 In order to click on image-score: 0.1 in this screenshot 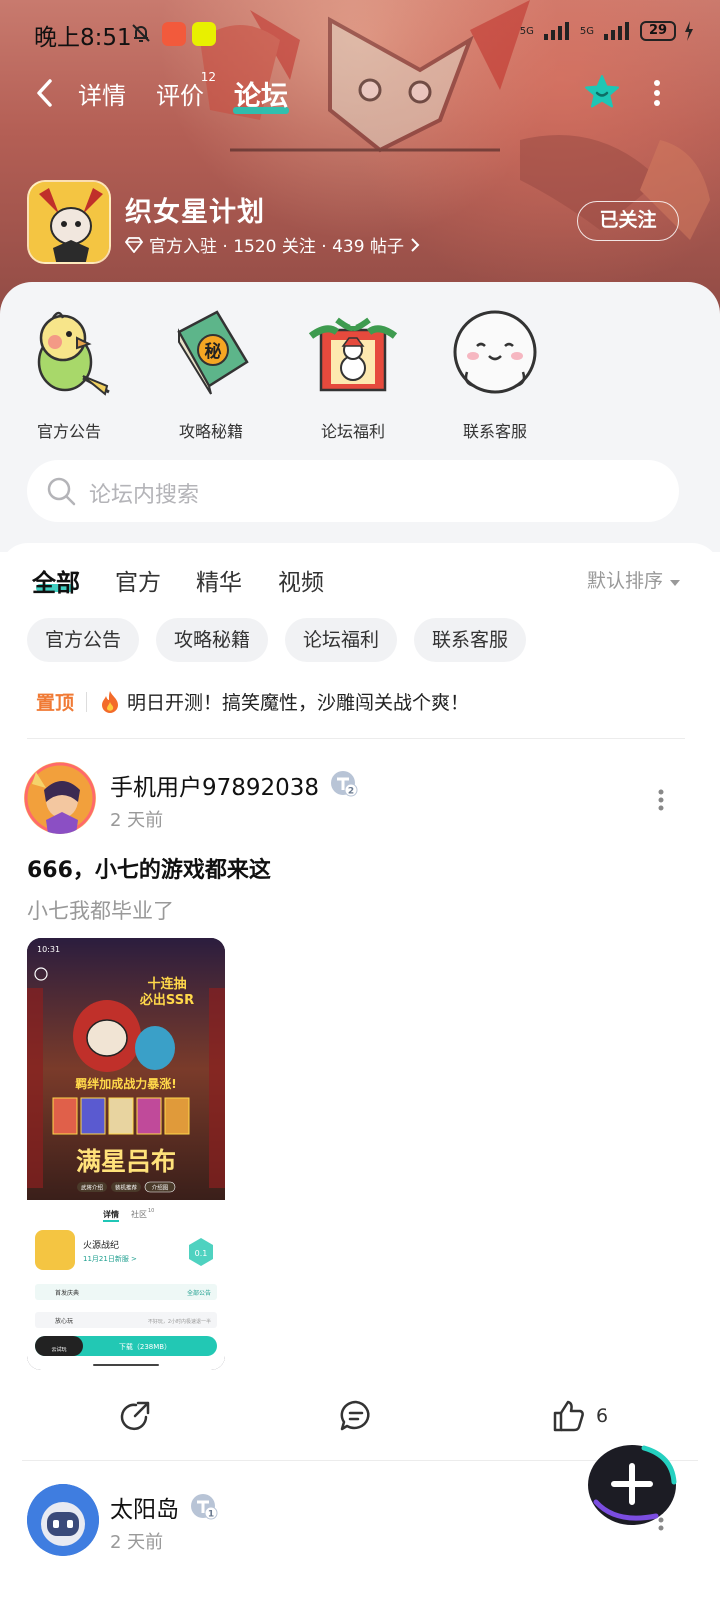, I will do `click(201, 1253)`.